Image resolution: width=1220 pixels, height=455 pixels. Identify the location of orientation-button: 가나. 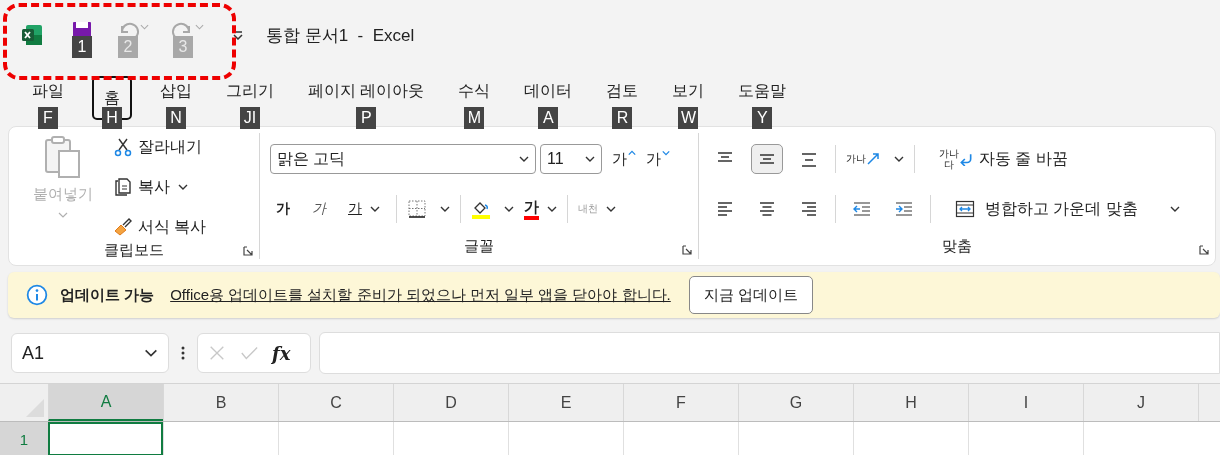
(875, 159).